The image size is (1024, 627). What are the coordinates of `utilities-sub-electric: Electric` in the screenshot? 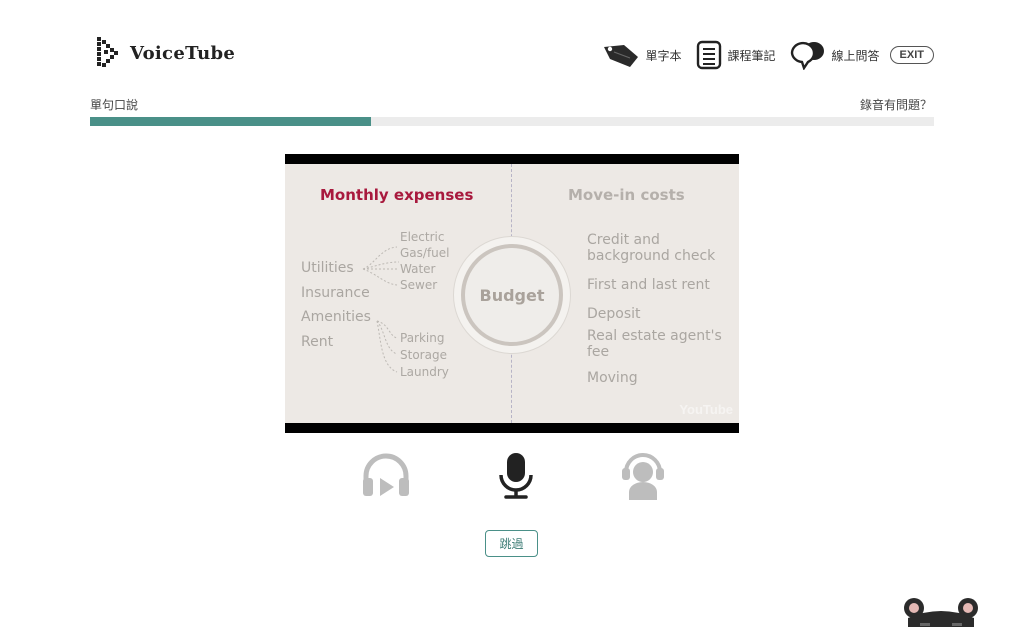 It's located at (422, 237).